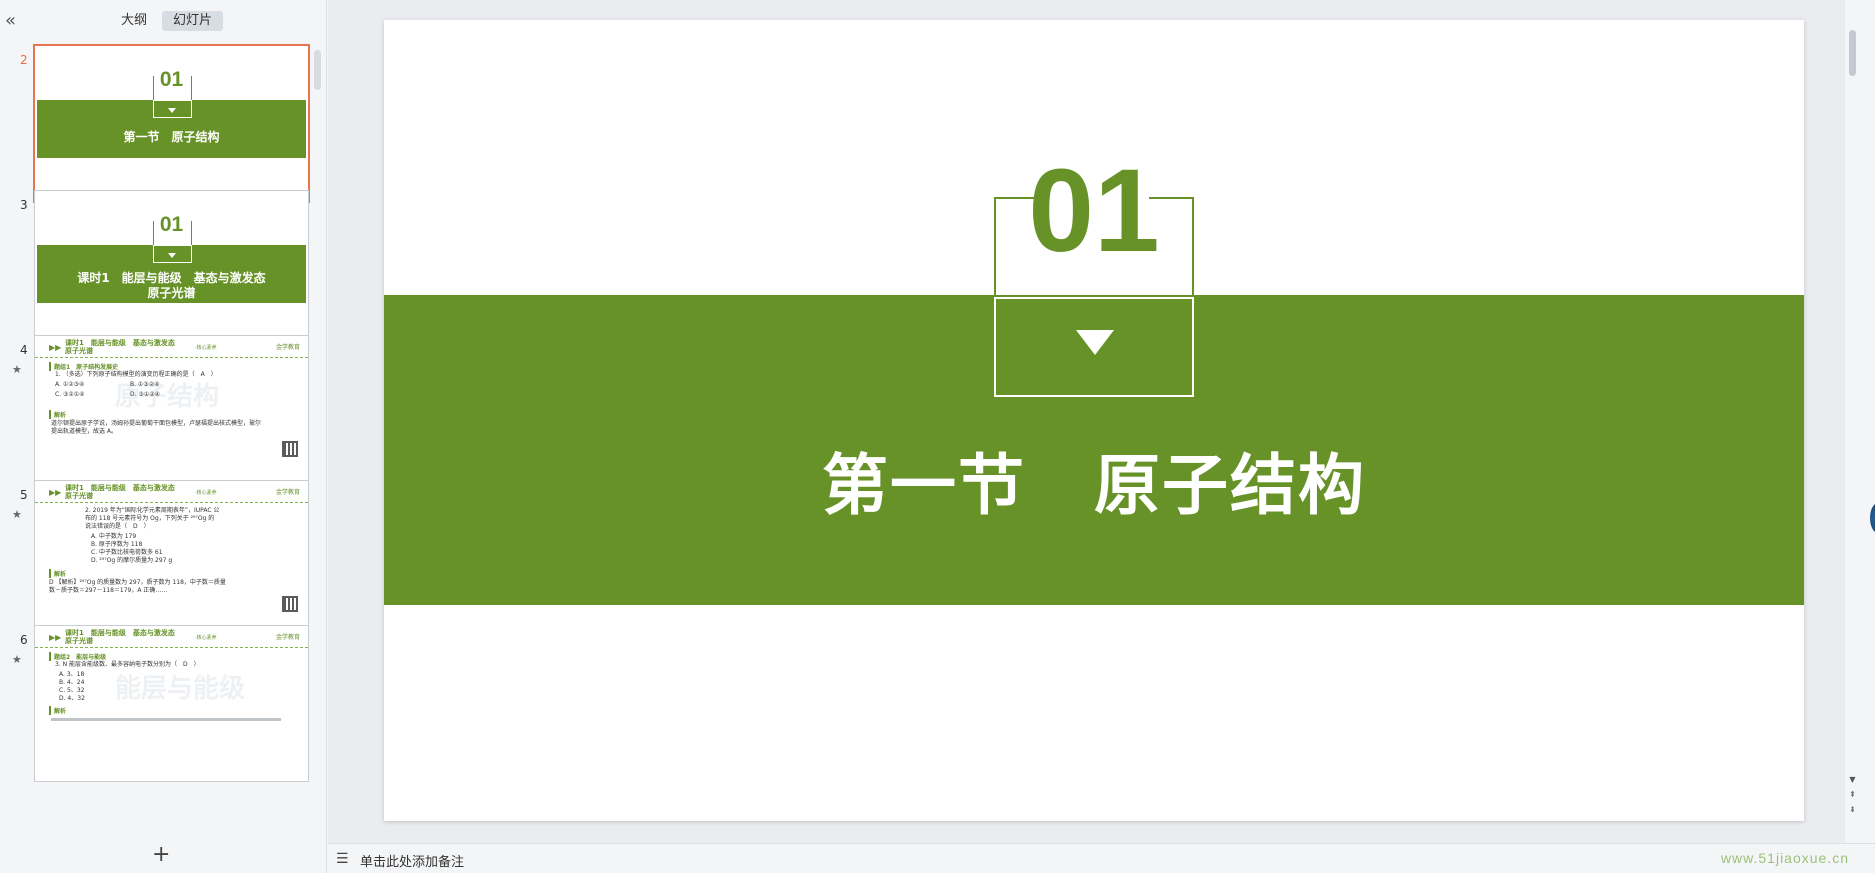 This screenshot has height=873, width=1875. Describe the element at coordinates (127, 664) in the screenshot. I see `thumb-question: 3. N 能层含能级数、最多容纳电子数分别为（ D ）` at that location.